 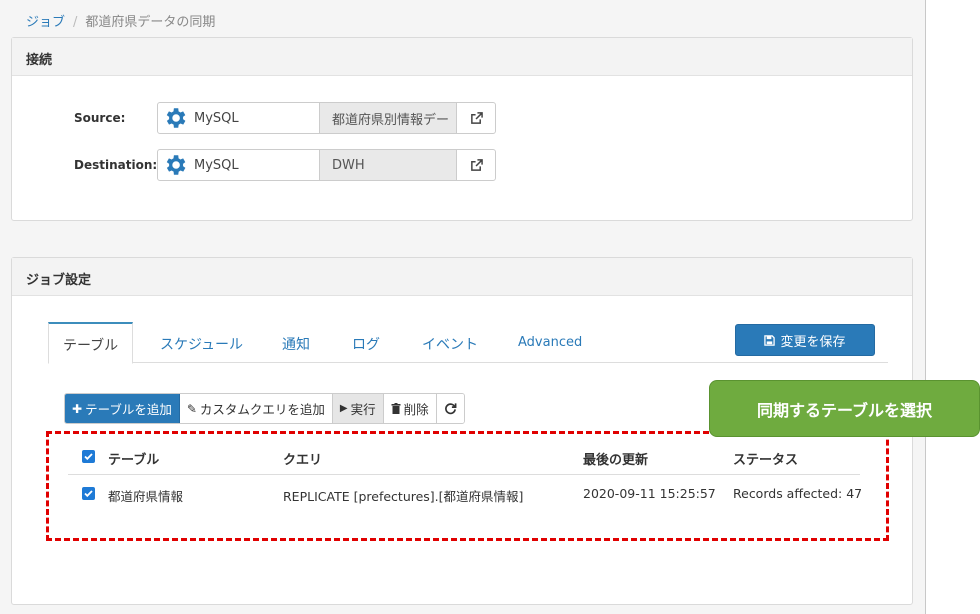 I want to click on trash-icon, so click(x=396, y=408).